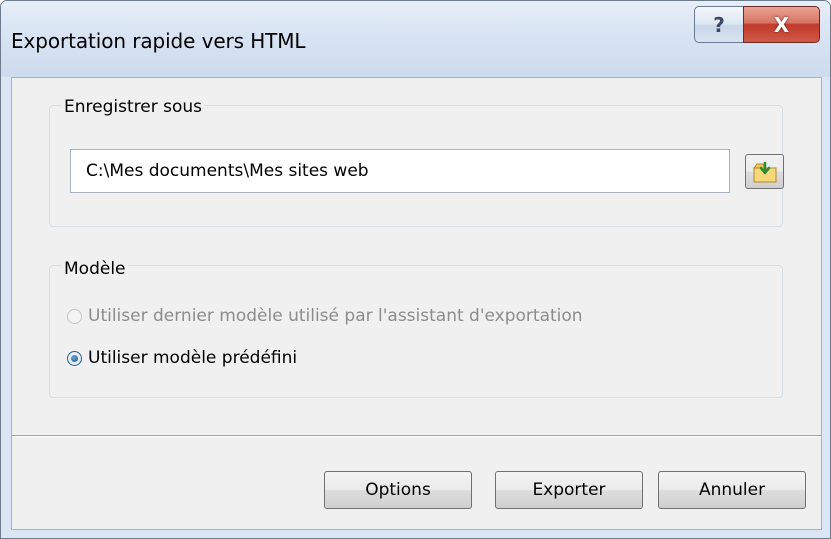  Describe the element at coordinates (732, 490) in the screenshot. I see `cancel-button: Annuler` at that location.